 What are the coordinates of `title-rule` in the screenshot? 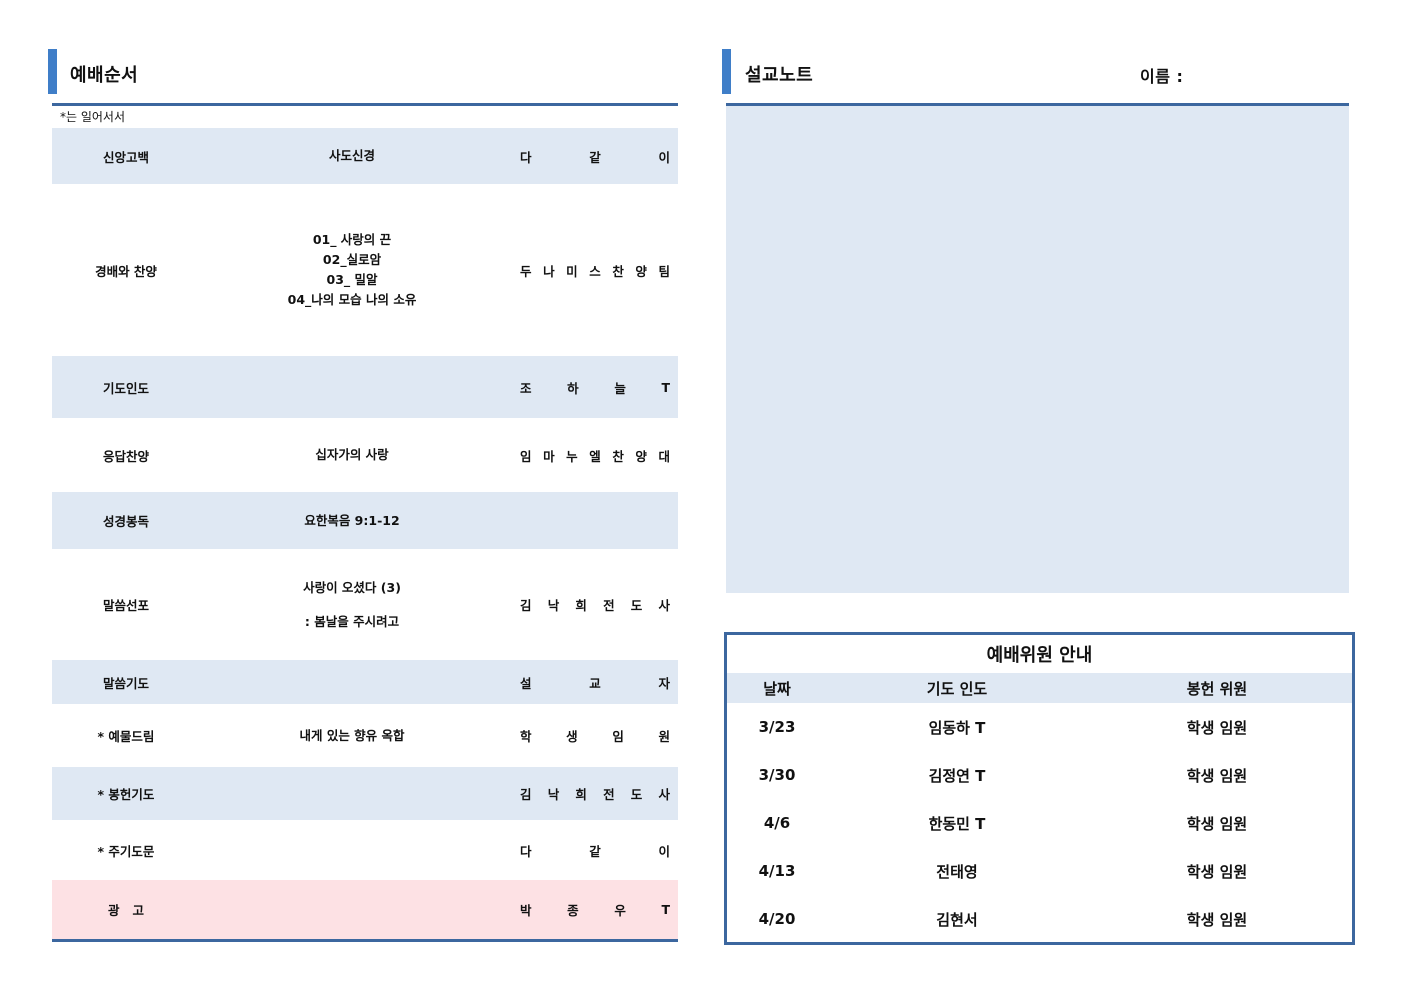 It's located at (365, 104).